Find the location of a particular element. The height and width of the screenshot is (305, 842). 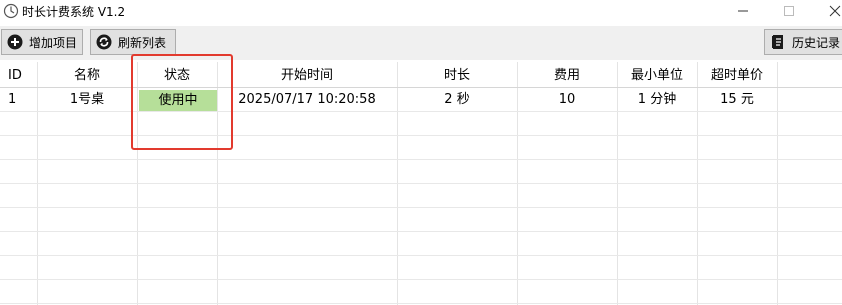

column-header-overtime-price: 超时单价 is located at coordinates (737, 76).